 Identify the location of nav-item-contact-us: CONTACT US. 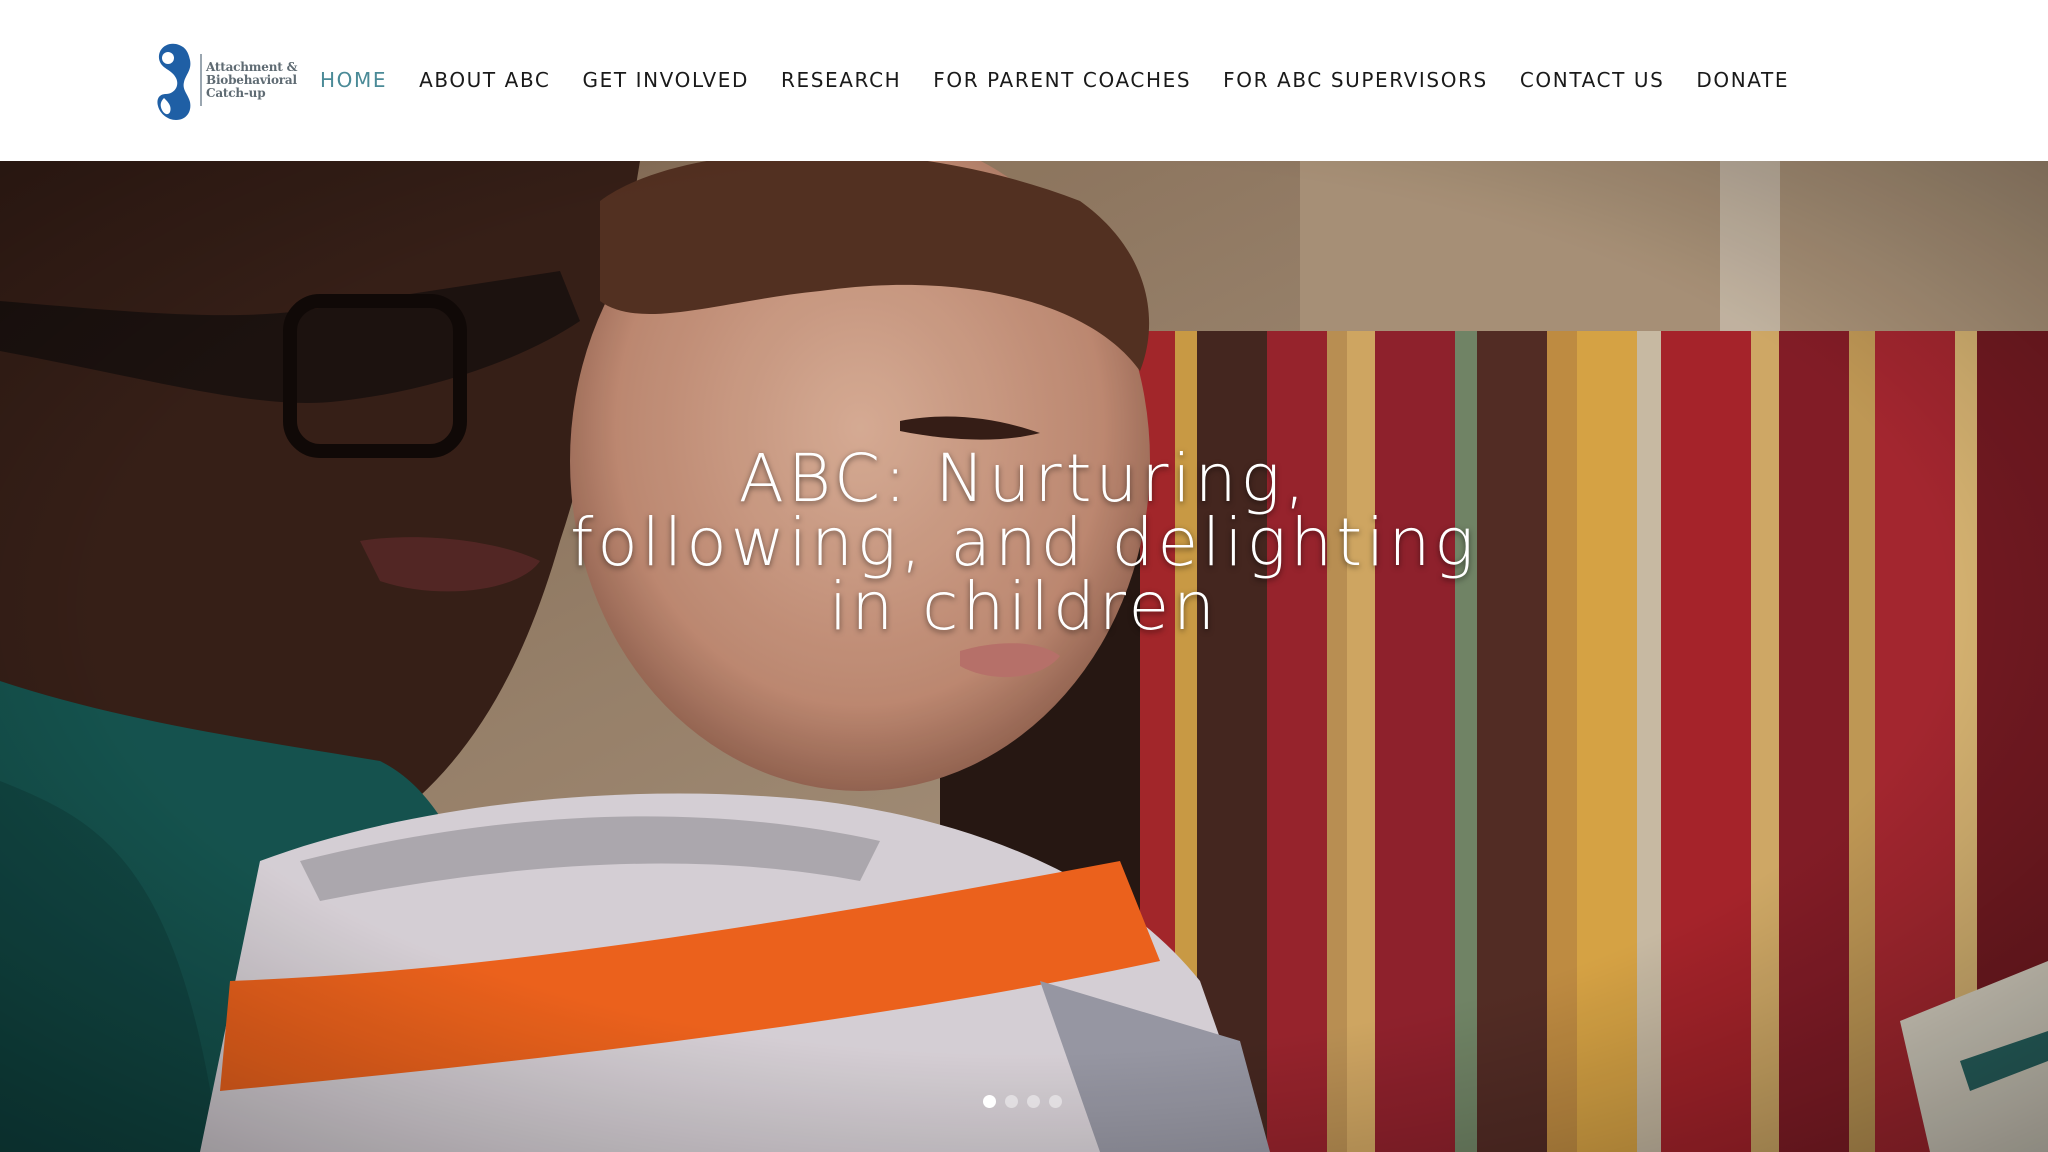
(1592, 80).